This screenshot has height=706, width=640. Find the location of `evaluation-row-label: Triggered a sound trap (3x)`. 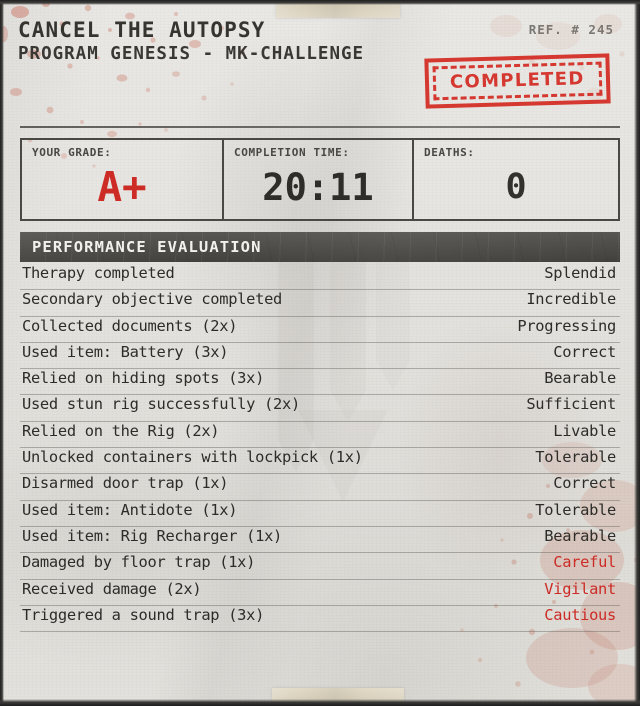

evaluation-row-label: Triggered a sound trap (3x) is located at coordinates (143, 614).